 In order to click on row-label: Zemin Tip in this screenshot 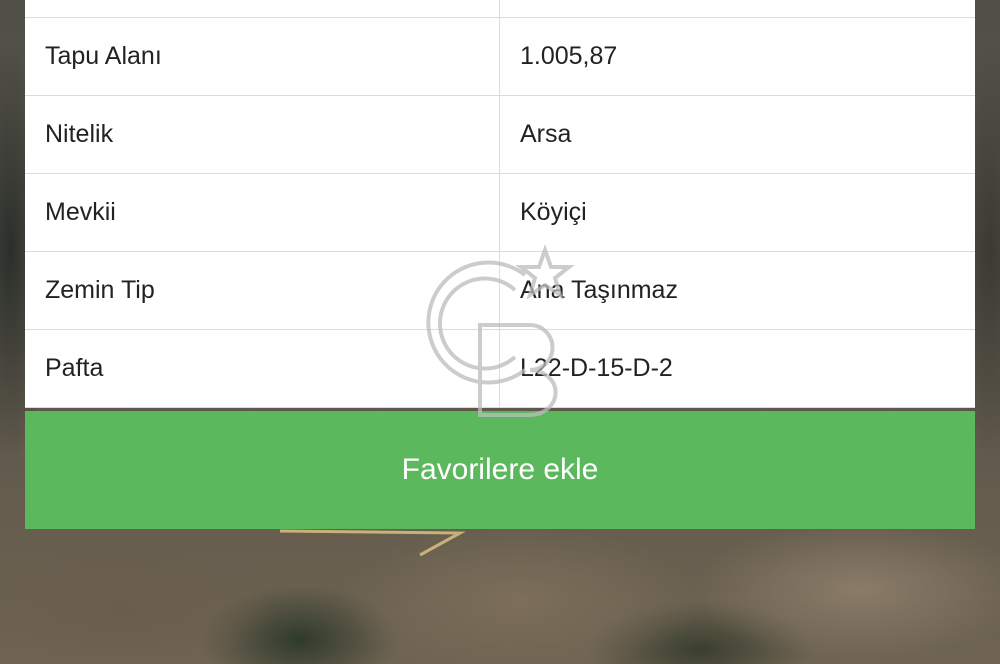, I will do `click(262, 290)`.